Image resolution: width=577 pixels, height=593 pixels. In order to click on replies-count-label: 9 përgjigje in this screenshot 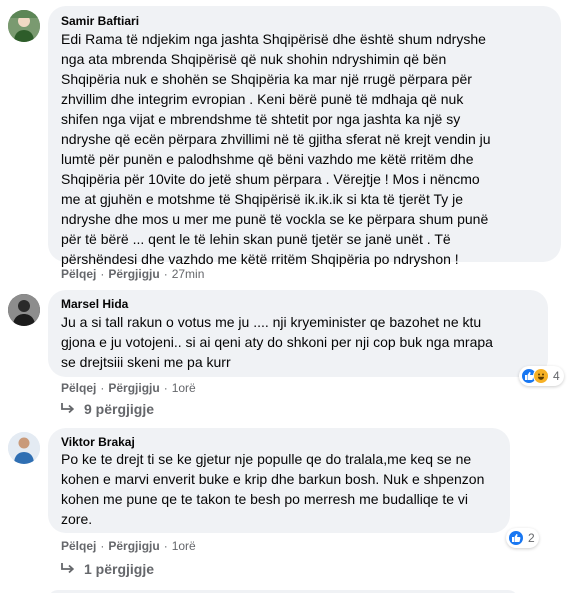, I will do `click(119, 409)`.